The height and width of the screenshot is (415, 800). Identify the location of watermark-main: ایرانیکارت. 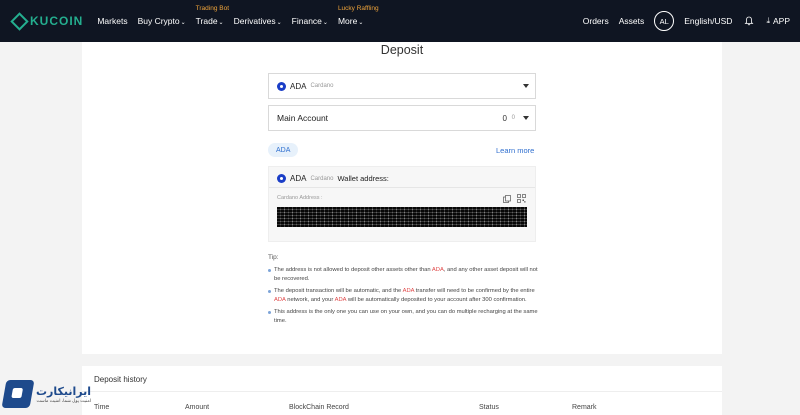
(64, 391).